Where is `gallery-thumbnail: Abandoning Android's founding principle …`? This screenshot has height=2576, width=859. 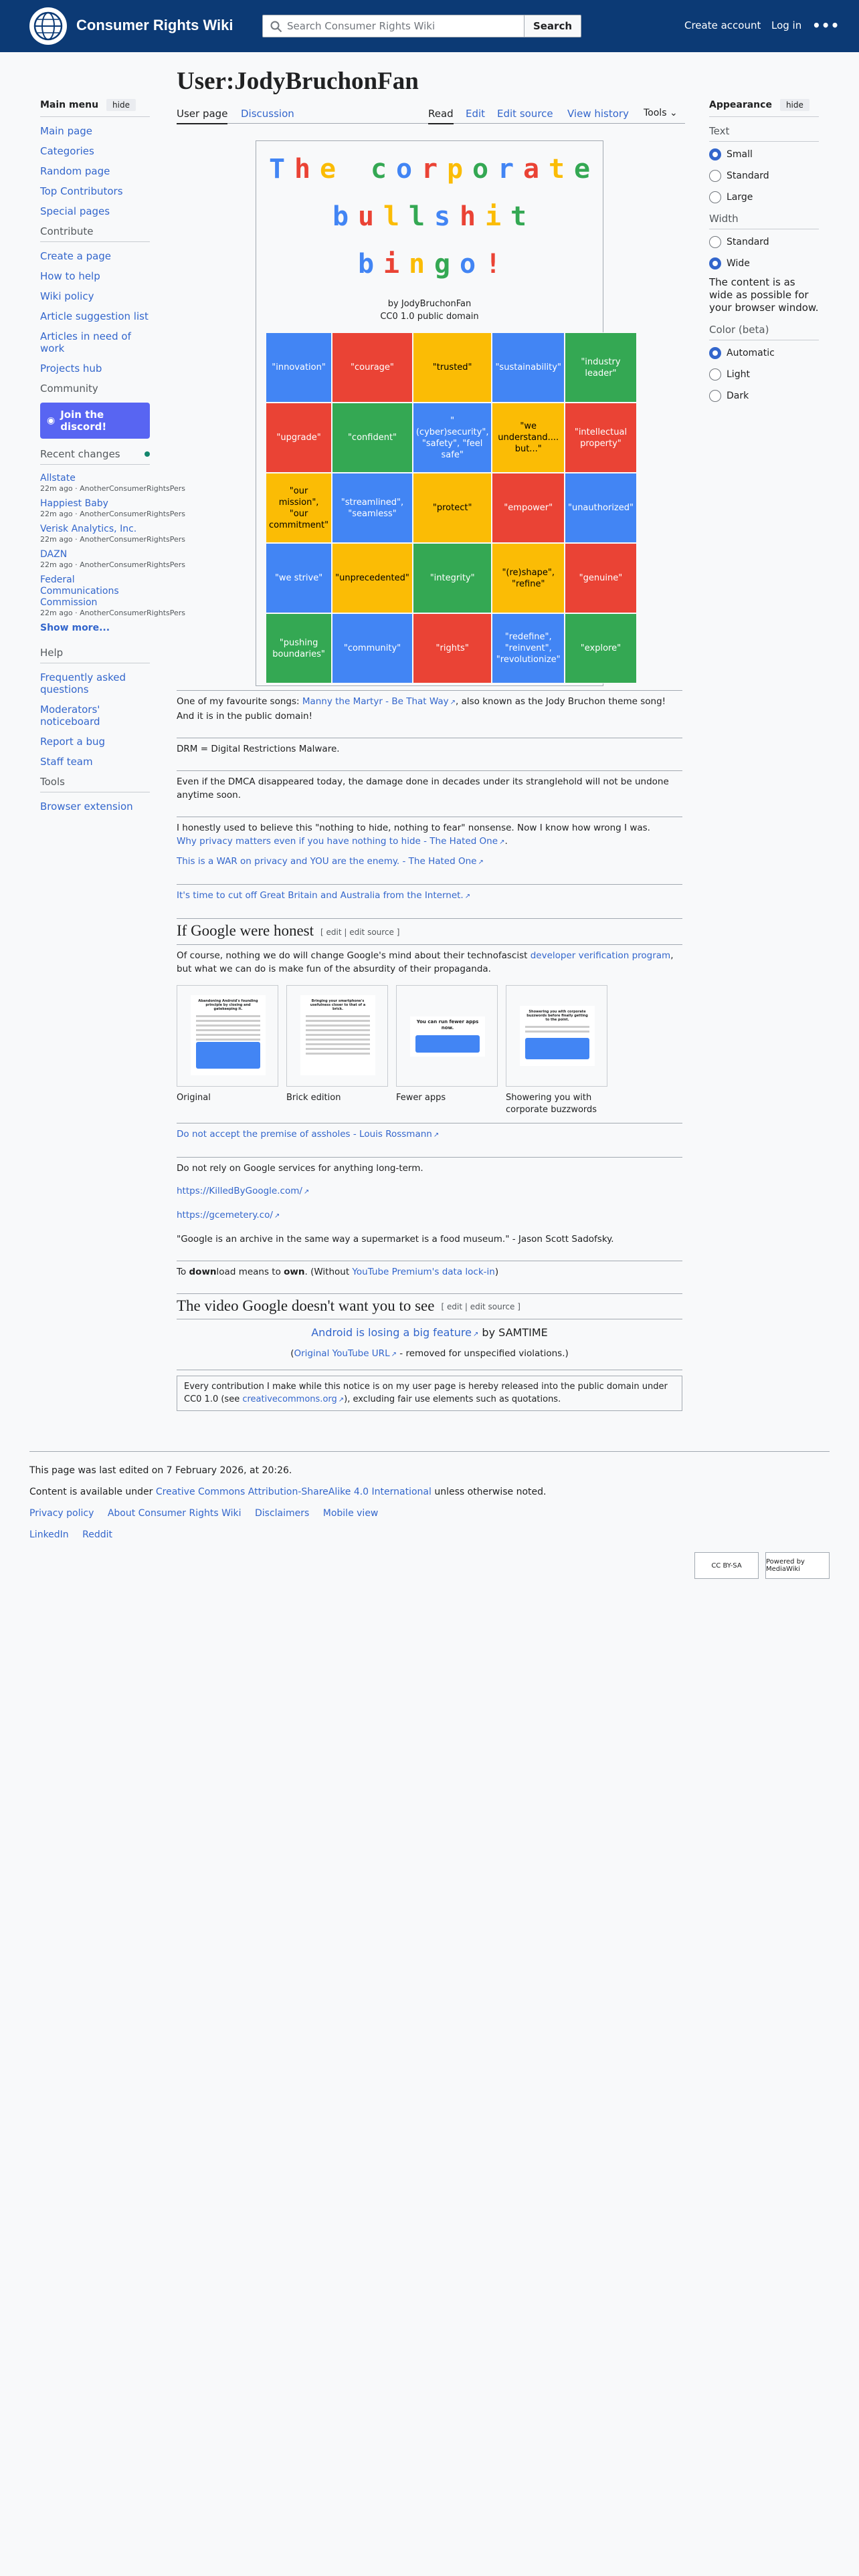
gallery-thumbnail: Abandoning Android's founding principle … is located at coordinates (228, 1036).